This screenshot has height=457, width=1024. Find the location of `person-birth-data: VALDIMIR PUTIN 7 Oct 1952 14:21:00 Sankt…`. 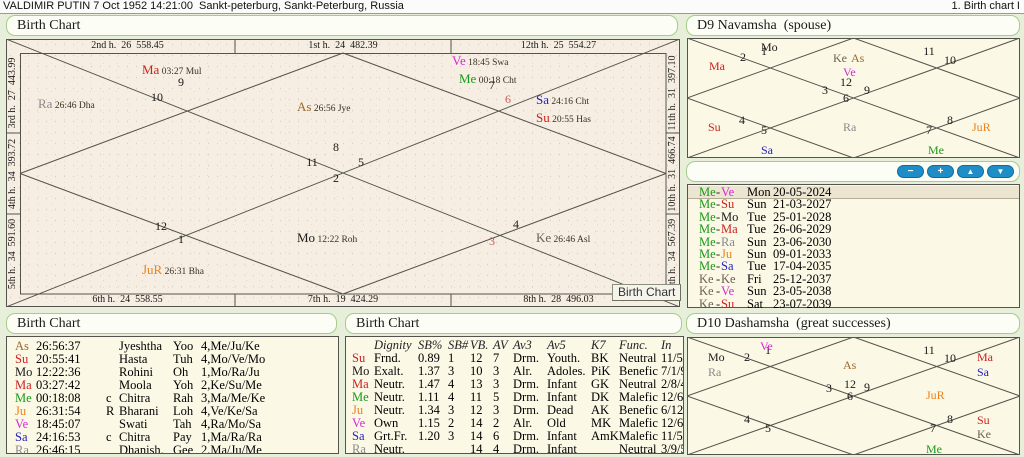

person-birth-data: VALDIMIR PUTIN 7 Oct 1952 14:21:00 Sankt… is located at coordinates (203, 6).